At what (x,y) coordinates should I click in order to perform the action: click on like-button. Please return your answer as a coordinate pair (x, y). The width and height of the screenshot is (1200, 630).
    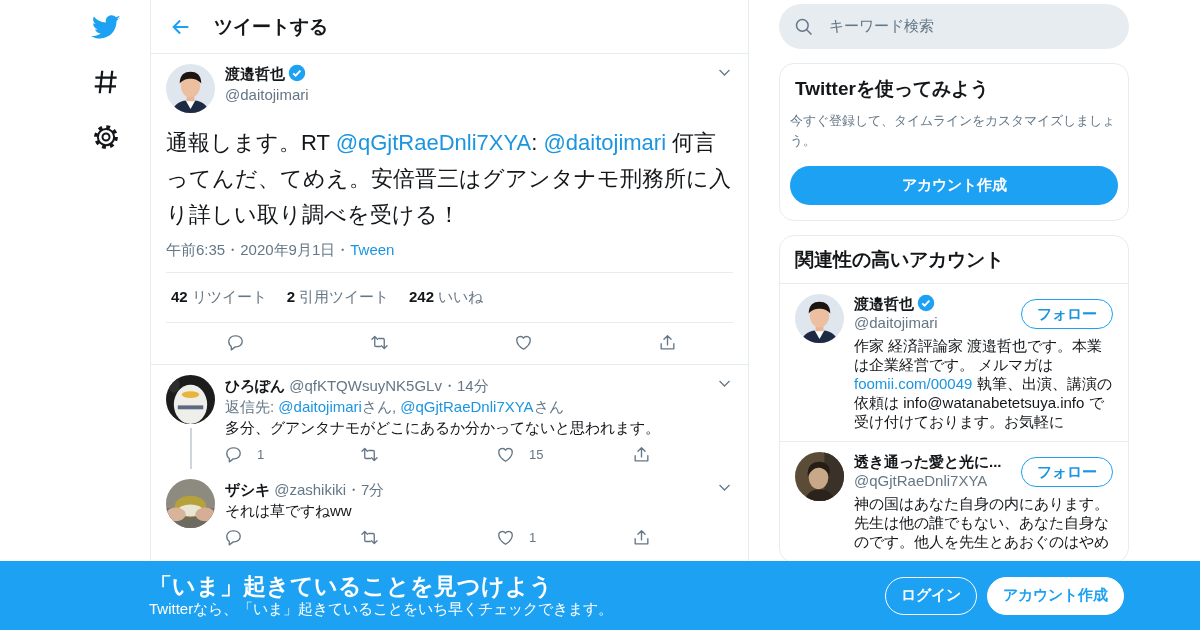
    Looking at the image, I should click on (523, 342).